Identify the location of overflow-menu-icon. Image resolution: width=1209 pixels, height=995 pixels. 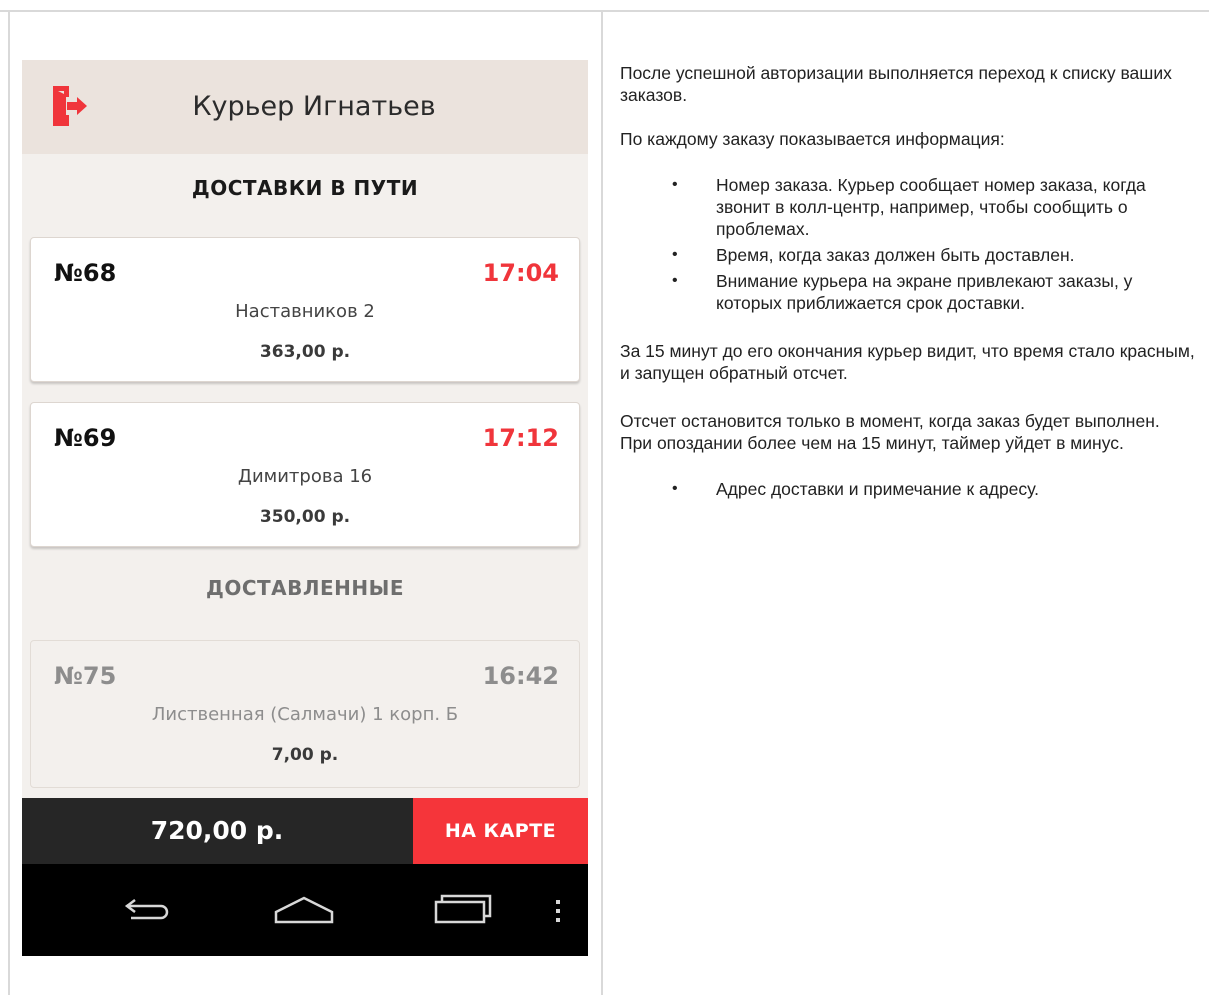
(558, 910).